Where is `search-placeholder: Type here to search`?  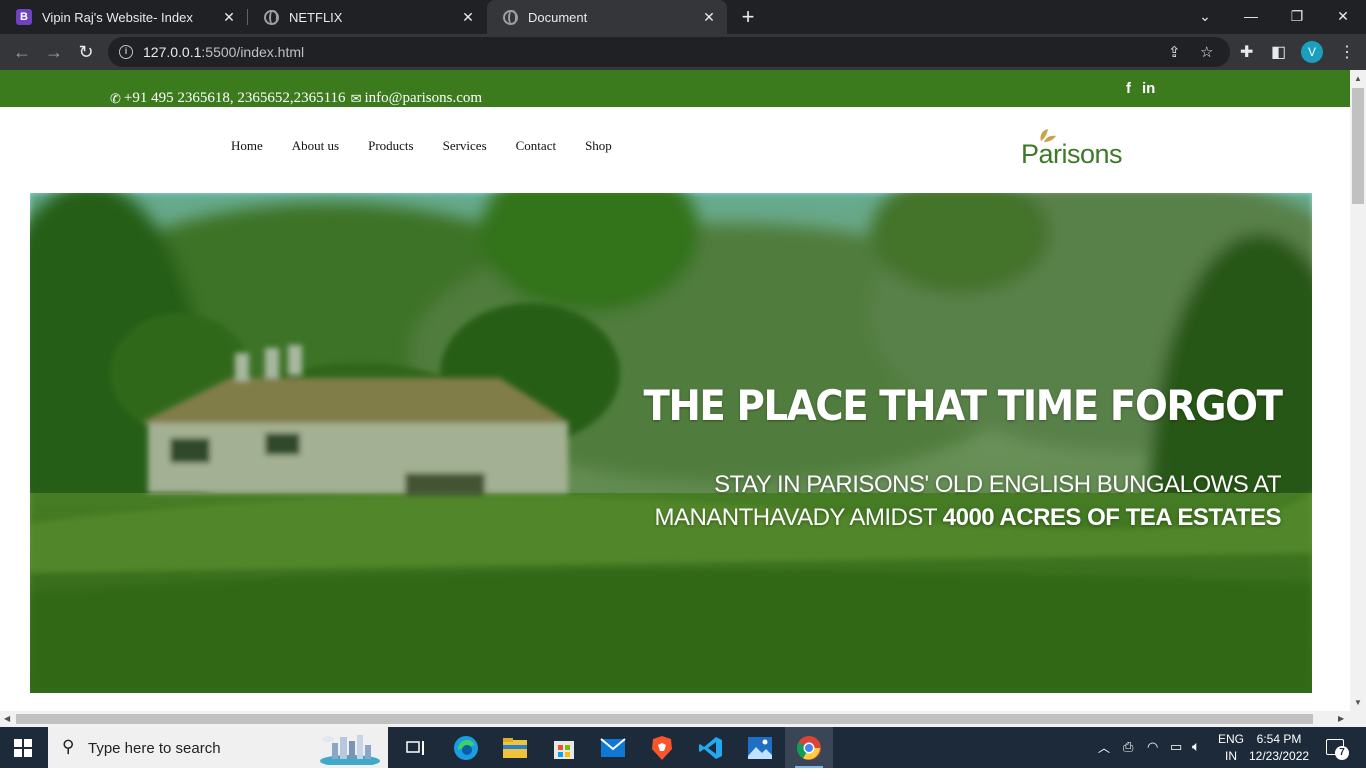
search-placeholder: Type here to search is located at coordinates (154, 748).